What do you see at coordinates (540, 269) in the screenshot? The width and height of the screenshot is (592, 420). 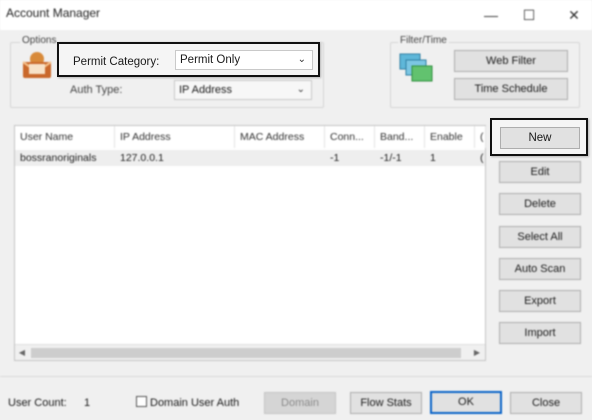 I see `auto-scan-button: Auto Scan` at bounding box center [540, 269].